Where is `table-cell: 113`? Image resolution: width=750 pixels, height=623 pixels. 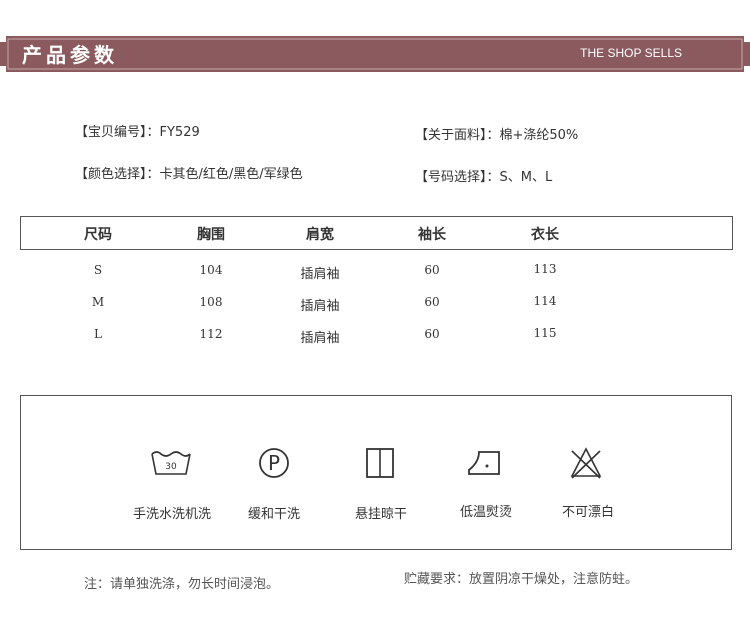
table-cell: 113 is located at coordinates (545, 269).